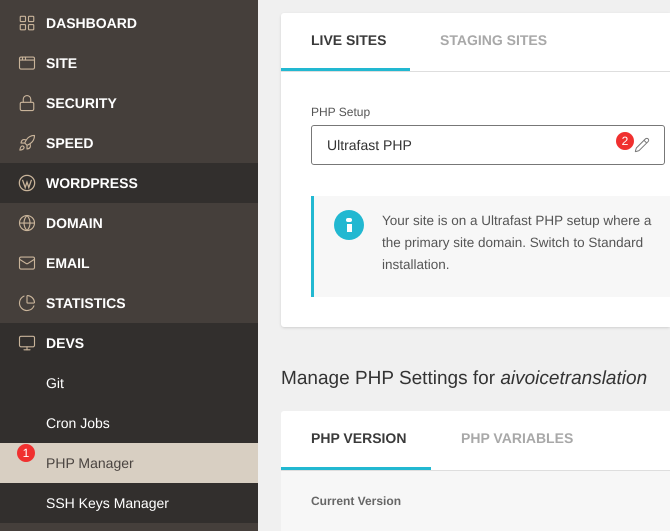 The height and width of the screenshot is (531, 670). I want to click on sidebar-item: EMAIL, so click(129, 263).